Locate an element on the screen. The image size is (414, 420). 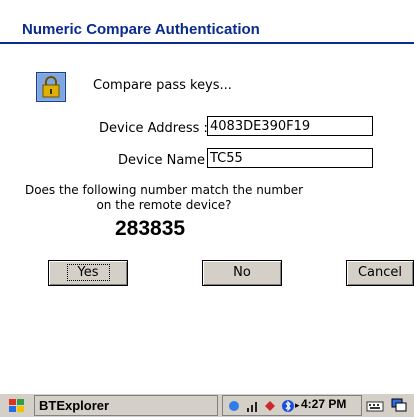
device-address-field: 4083DE390F19 is located at coordinates (290, 126).